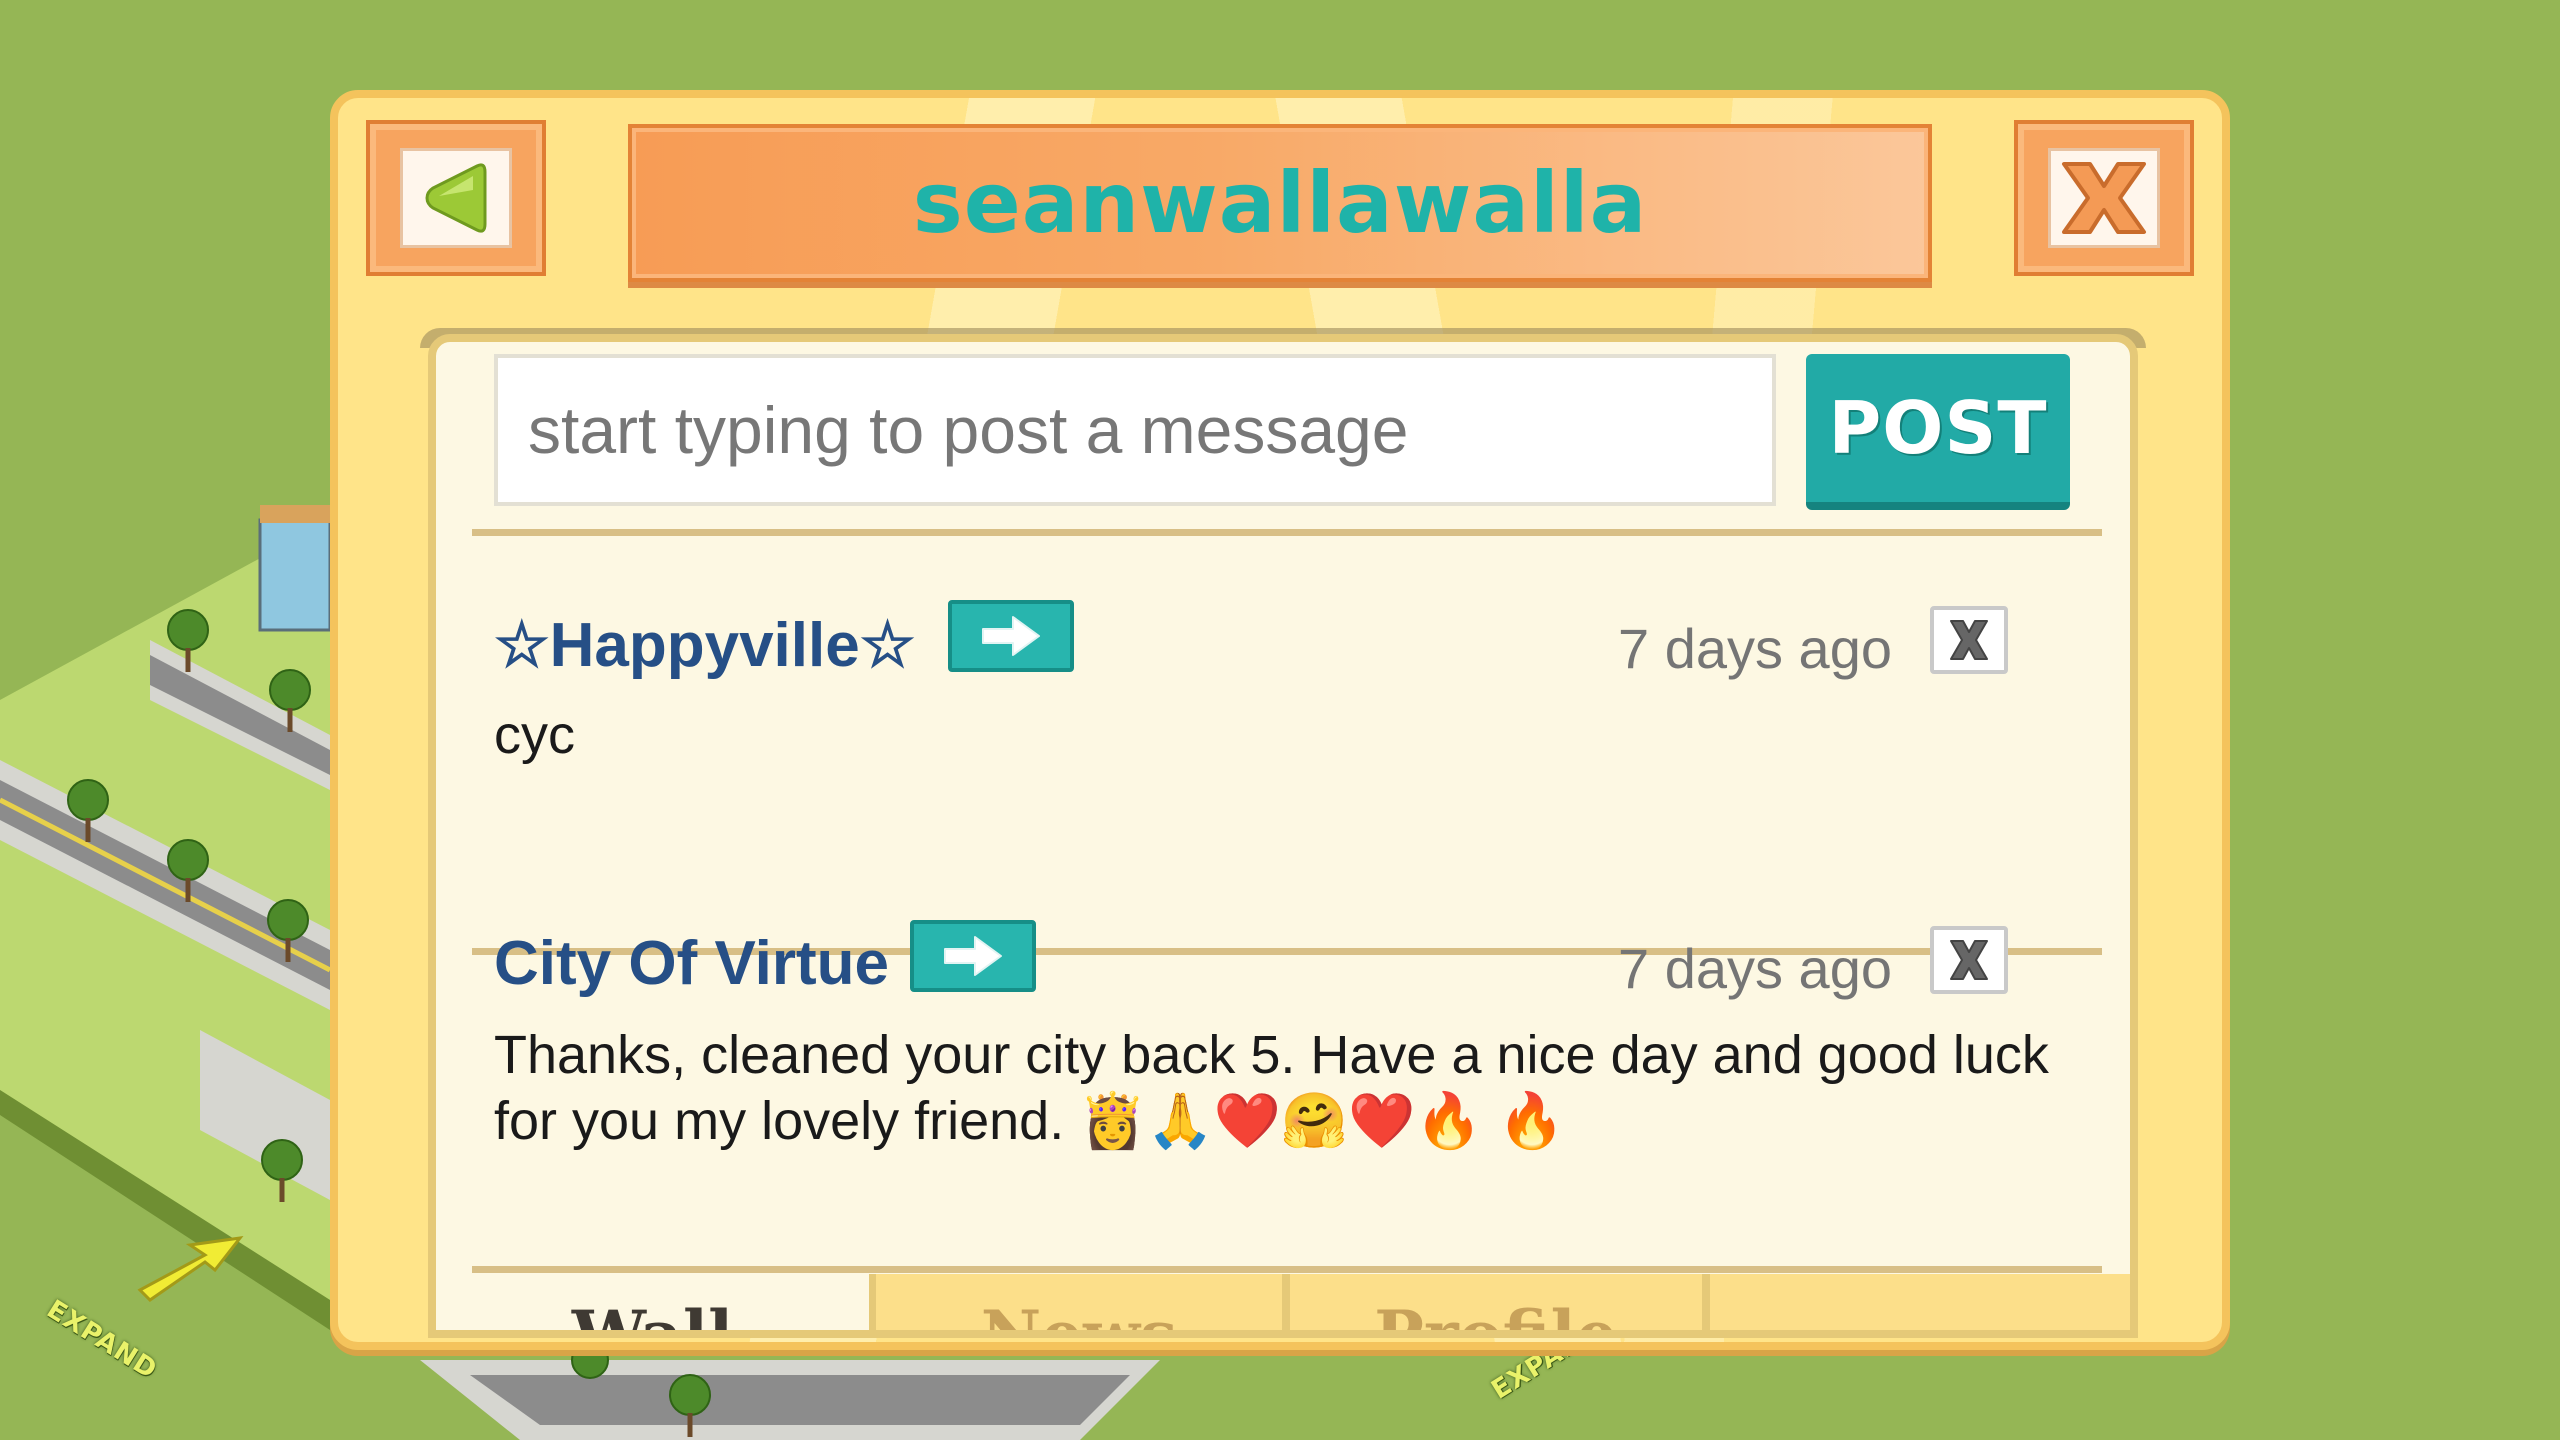  I want to click on tab-empty, so click(1920, 1302).